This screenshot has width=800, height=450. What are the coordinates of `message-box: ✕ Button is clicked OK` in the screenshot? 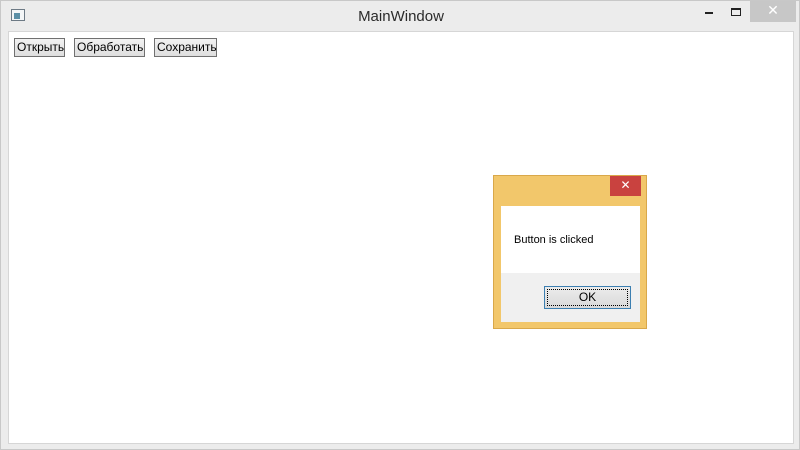 It's located at (570, 252).